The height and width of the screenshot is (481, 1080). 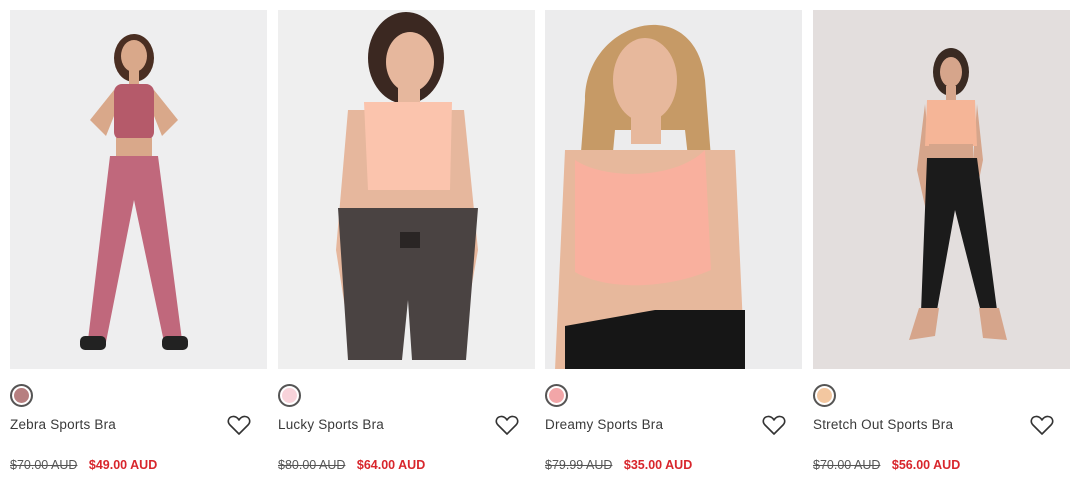 I want to click on product-name: Lucky Sports Bra, so click(x=331, y=424).